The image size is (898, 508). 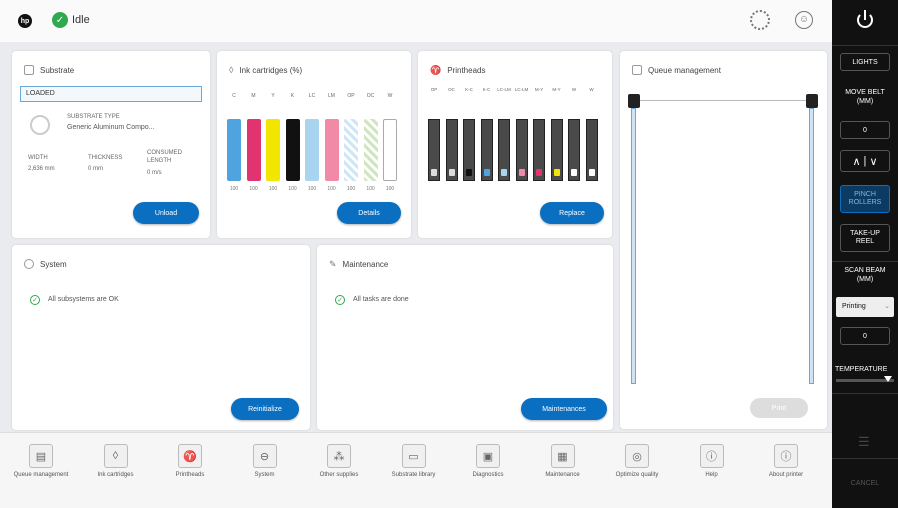 What do you see at coordinates (865, 161) in the screenshot?
I see `belt-up-down-control: ∧ | ∨` at bounding box center [865, 161].